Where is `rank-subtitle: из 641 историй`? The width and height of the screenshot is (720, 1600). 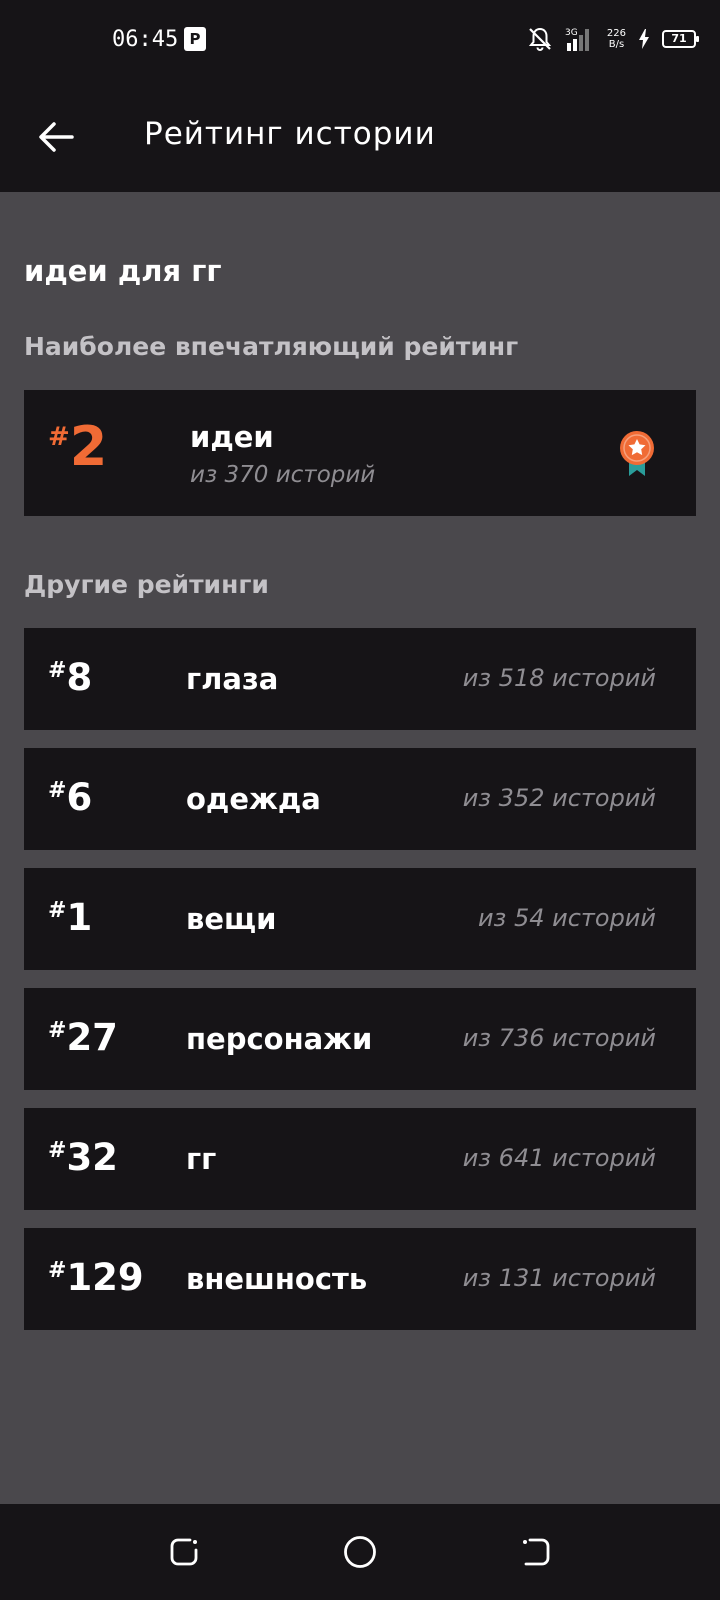 rank-subtitle: из 641 историй is located at coordinates (559, 1158).